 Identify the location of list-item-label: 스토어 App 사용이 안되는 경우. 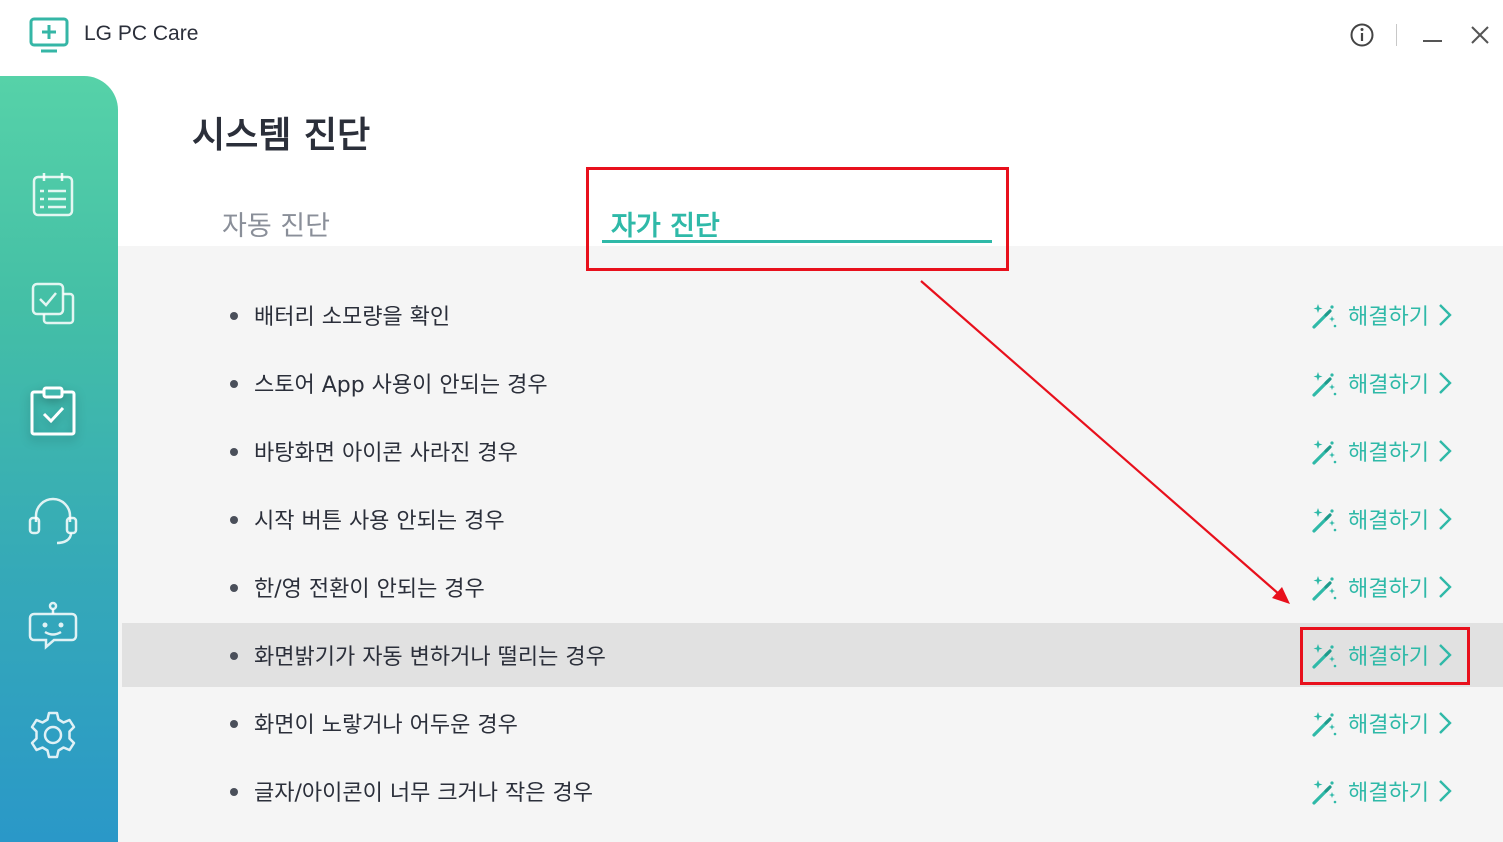
(401, 385).